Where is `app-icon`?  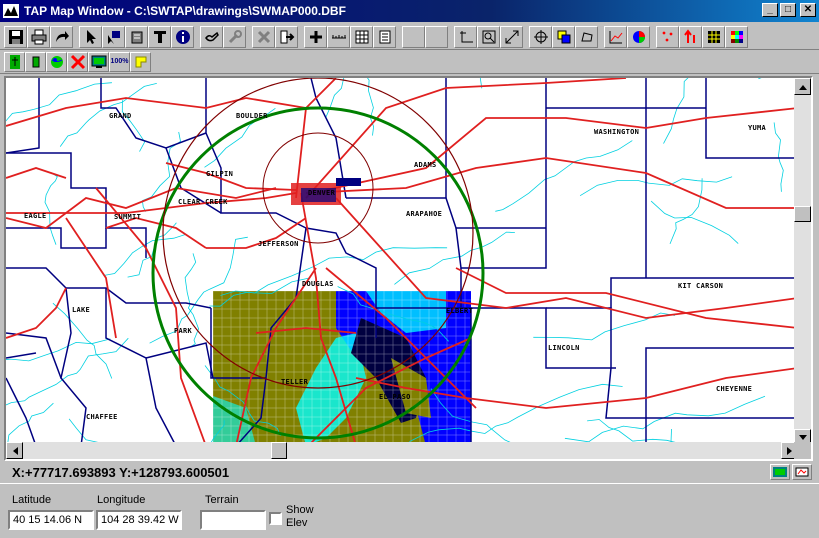
app-icon is located at coordinates (11, 11).